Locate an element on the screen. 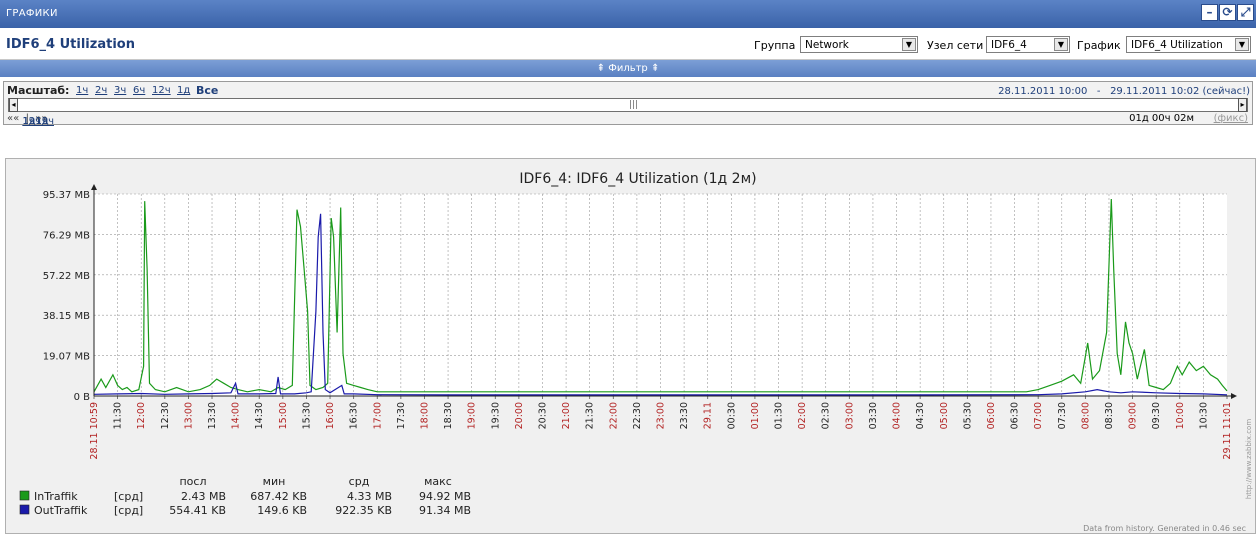 The width and height of the screenshot is (1256, 536). filter-toggle: ⇞ Фильтр ⇞ is located at coordinates (628, 68).